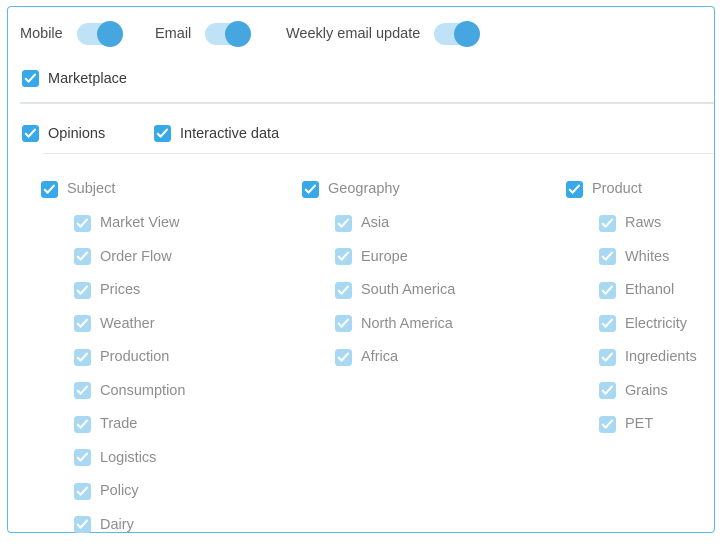 Image resolution: width=722 pixels, height=548 pixels. I want to click on checkmark-icon-electricity, so click(607, 323).